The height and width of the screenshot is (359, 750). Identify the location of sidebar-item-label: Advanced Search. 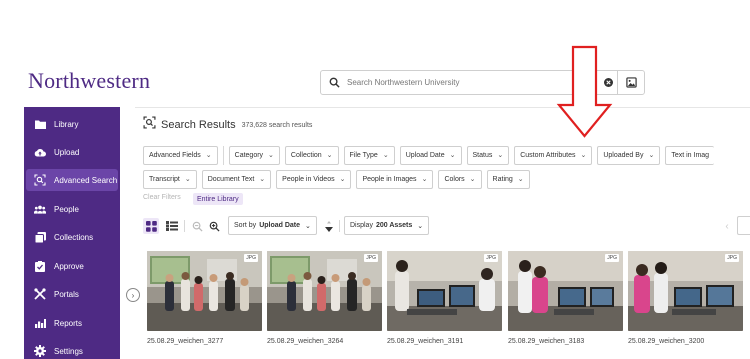
(86, 180).